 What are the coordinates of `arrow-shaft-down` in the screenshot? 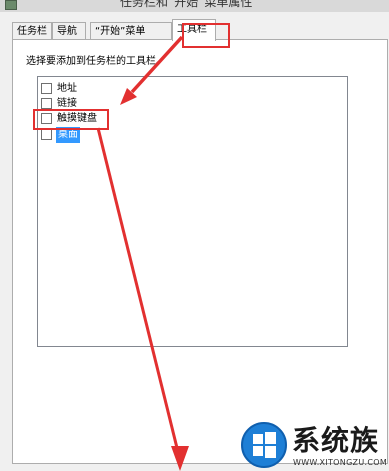 It's located at (138, 290).